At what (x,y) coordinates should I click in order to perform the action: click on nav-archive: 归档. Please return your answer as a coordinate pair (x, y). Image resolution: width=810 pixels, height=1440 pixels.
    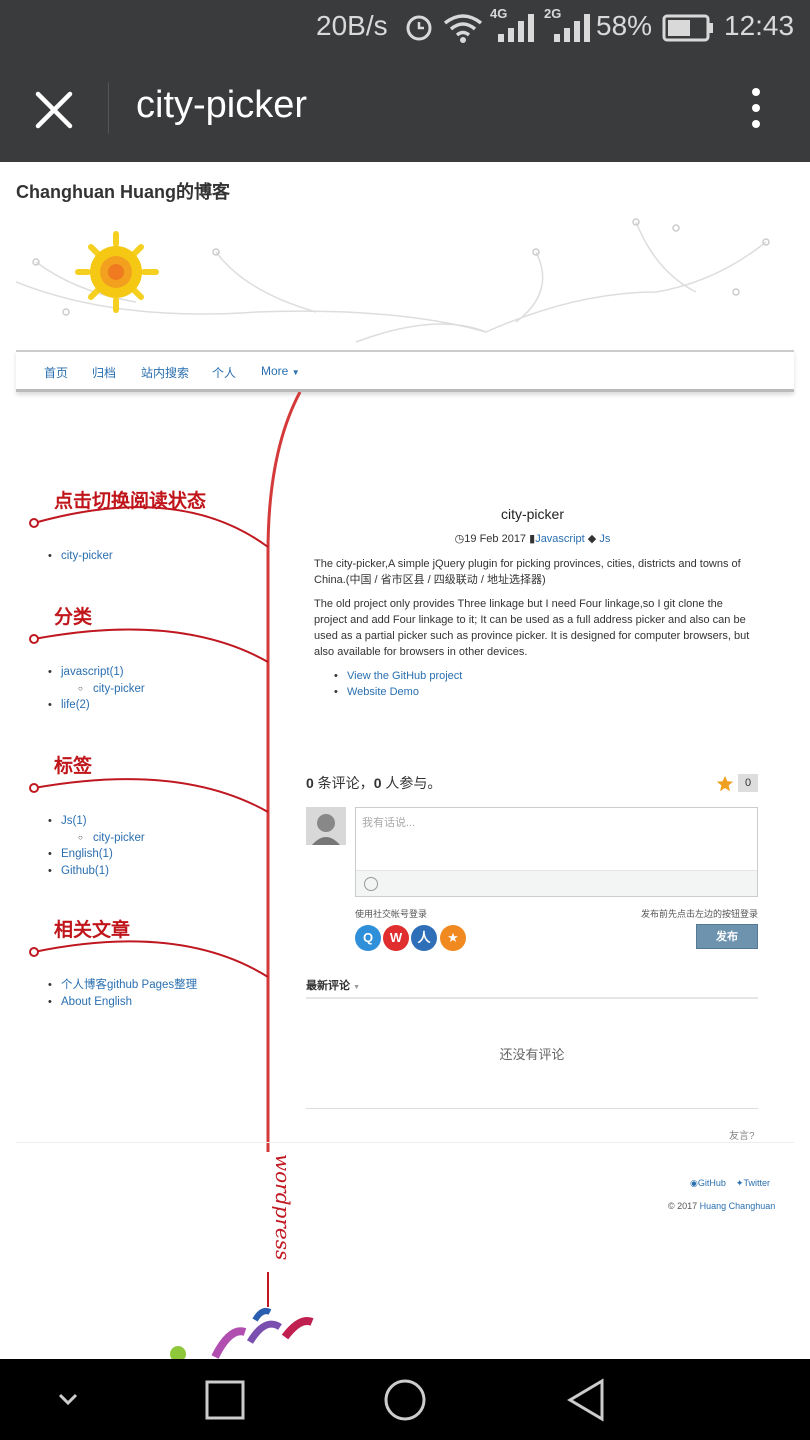
    Looking at the image, I should click on (104, 372).